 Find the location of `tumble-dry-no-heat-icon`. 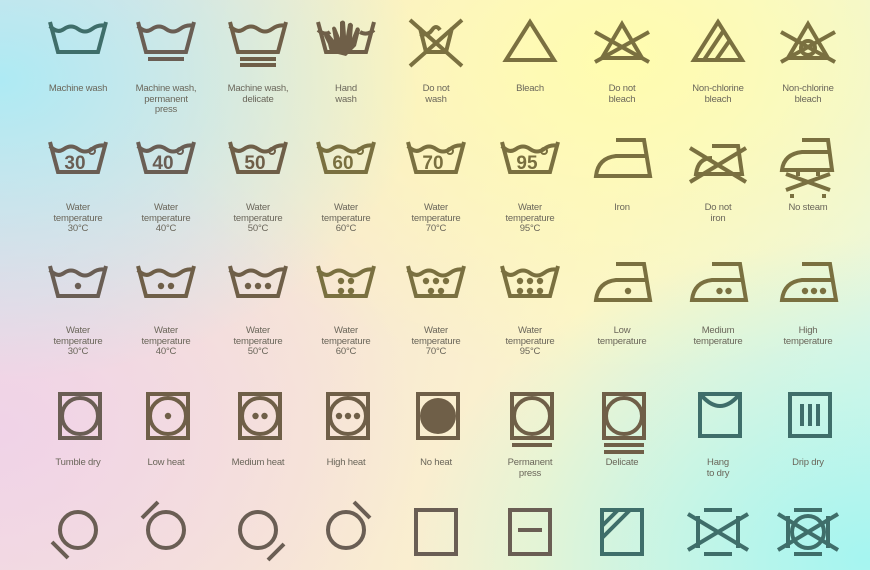

tumble-dry-no-heat-icon is located at coordinates (438, 416).